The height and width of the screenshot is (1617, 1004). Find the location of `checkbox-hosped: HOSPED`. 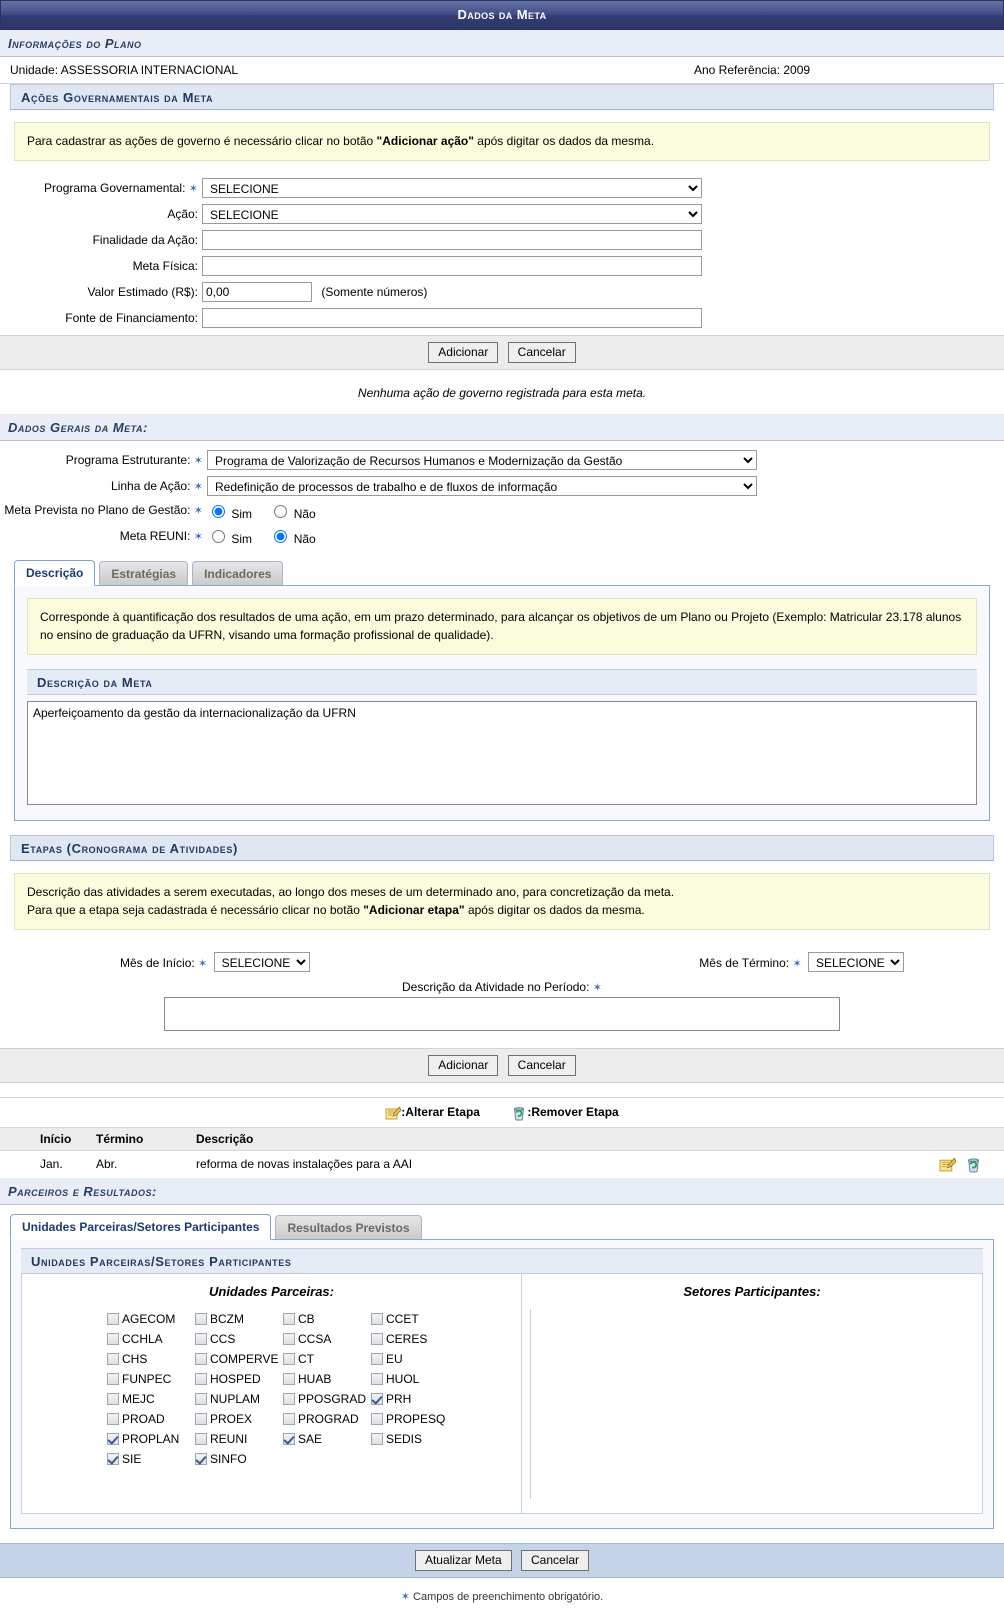

checkbox-hosped: HOSPED is located at coordinates (228, 1379).